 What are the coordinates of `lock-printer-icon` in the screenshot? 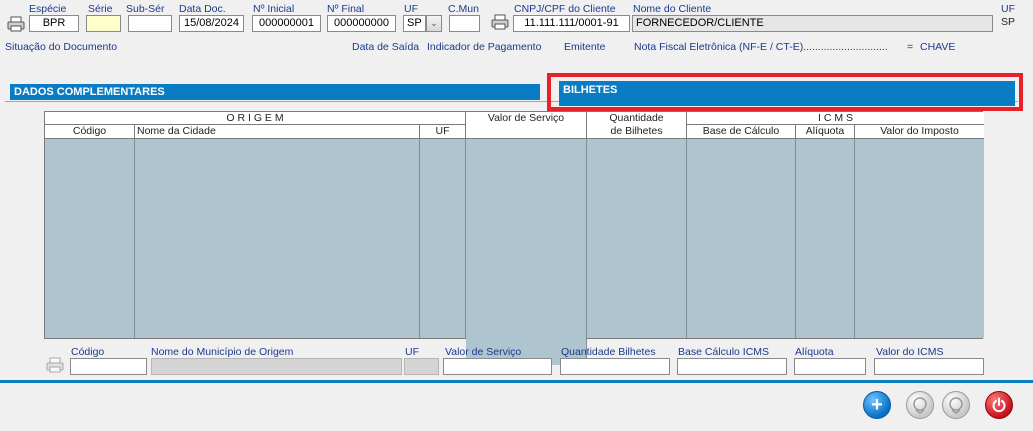 It's located at (55, 365).